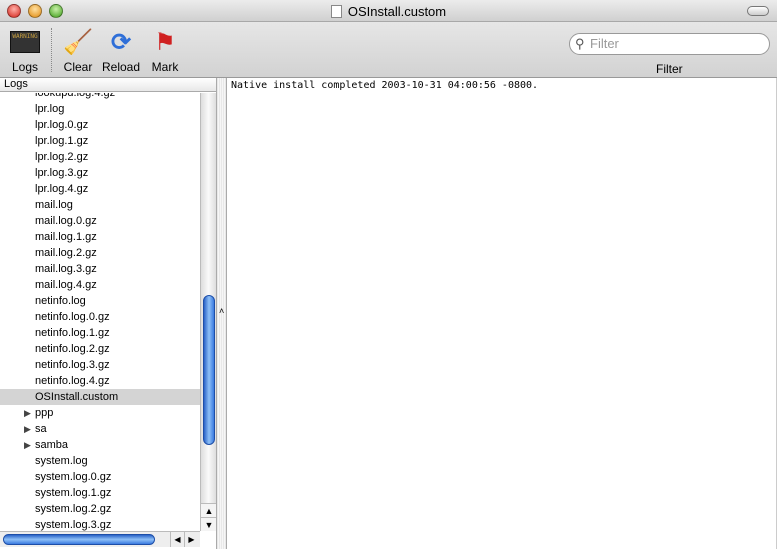 Image resolution: width=777 pixels, height=549 pixels. I want to click on filter-search-field: ⚲ Filter, so click(669, 44).